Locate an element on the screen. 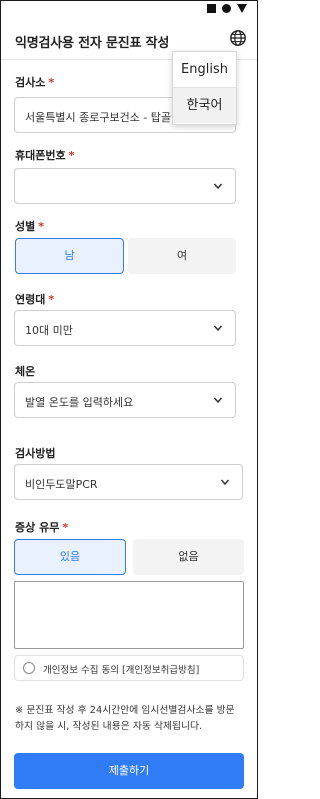  page-title: 익명검사용 전자 문진표 작성 is located at coordinates (92, 43).